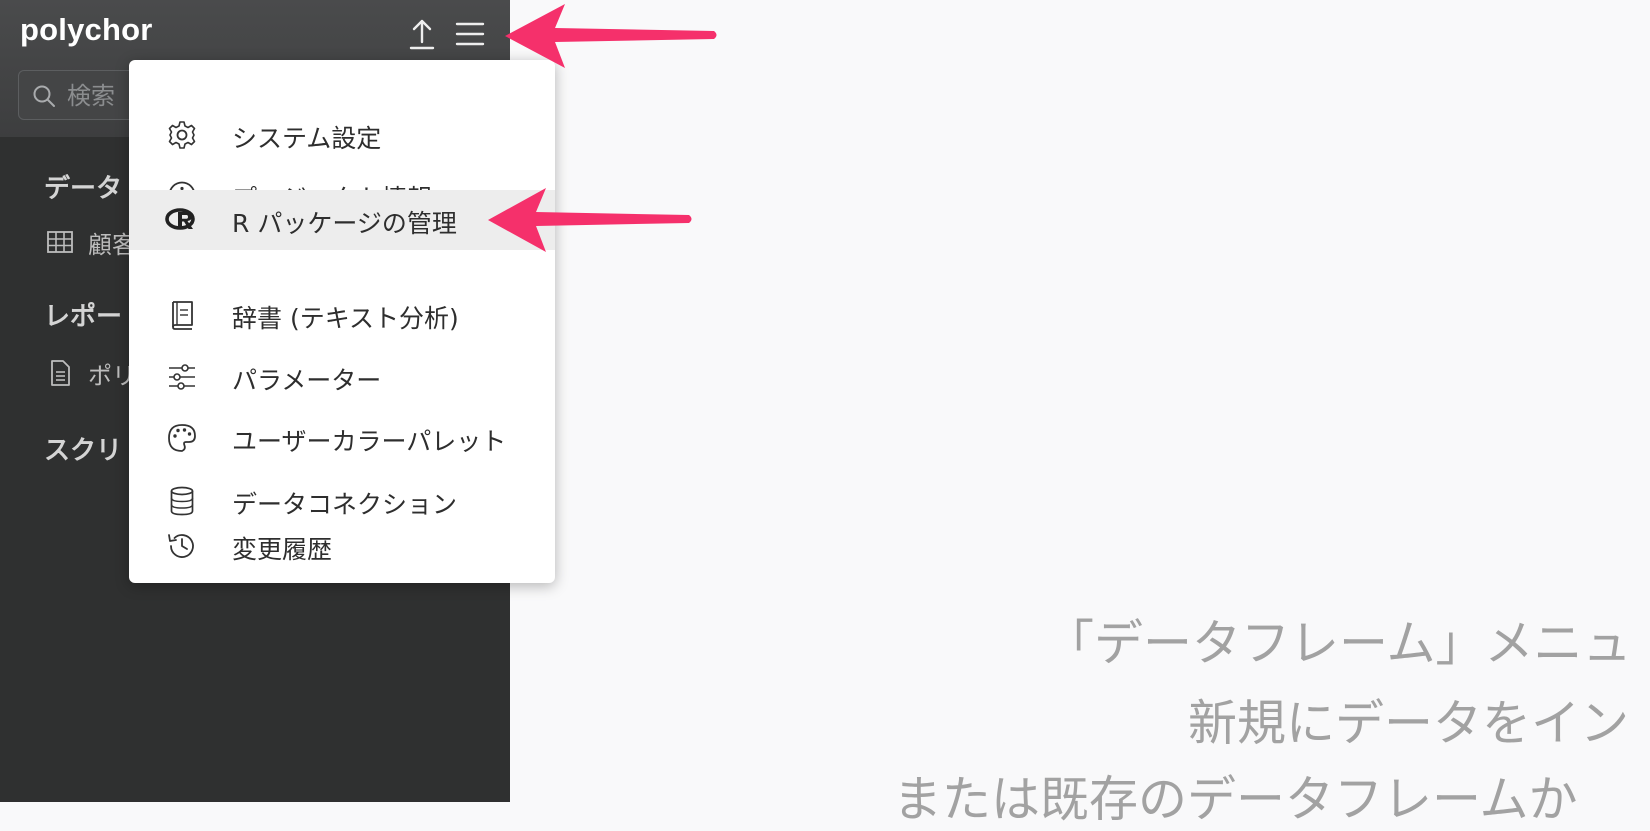  What do you see at coordinates (182, 315) in the screenshot?
I see `book-icon` at bounding box center [182, 315].